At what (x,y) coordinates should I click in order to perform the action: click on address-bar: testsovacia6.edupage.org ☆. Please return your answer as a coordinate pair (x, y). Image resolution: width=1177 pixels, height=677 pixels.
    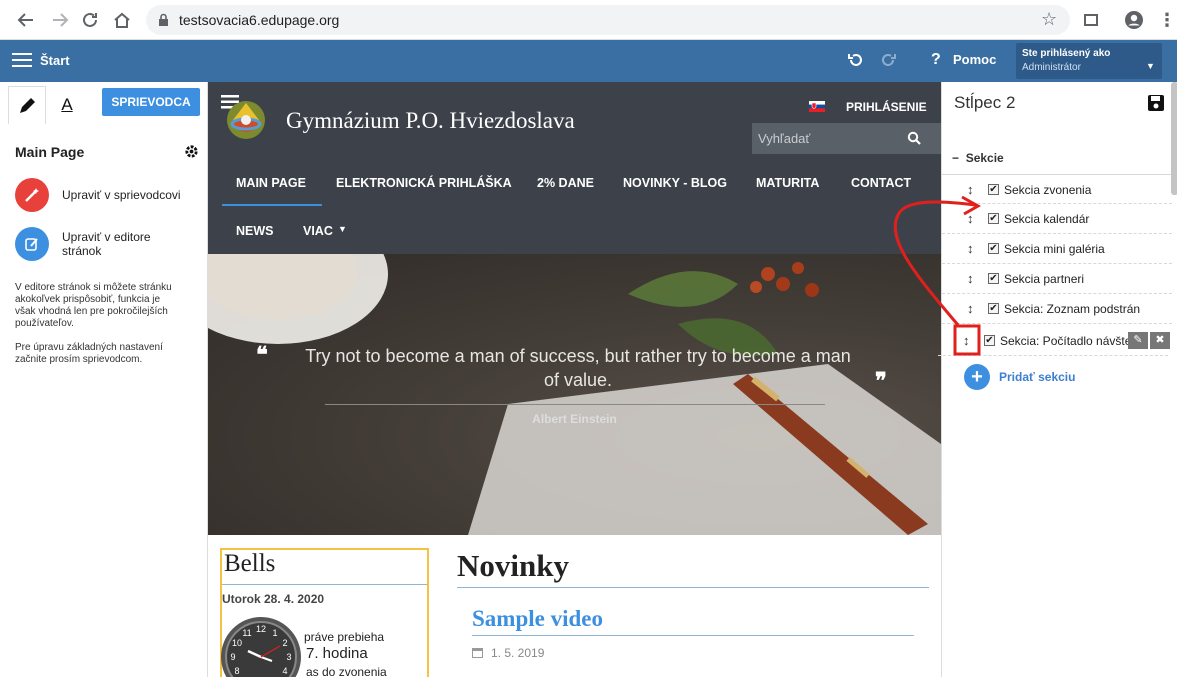
    Looking at the image, I should click on (608, 20).